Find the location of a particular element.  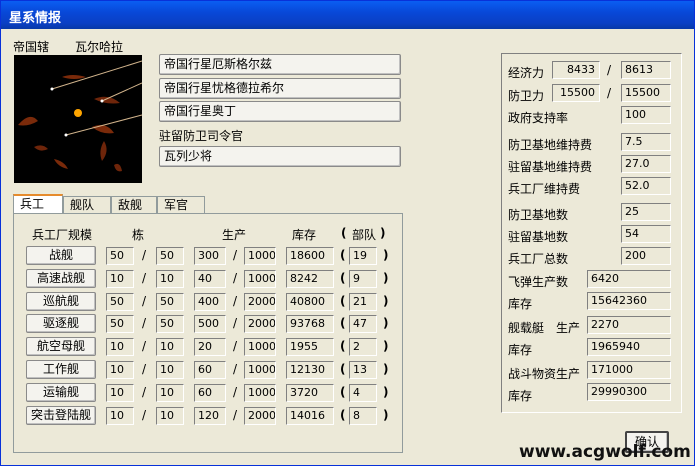

produce-current: 120 is located at coordinates (210, 415).